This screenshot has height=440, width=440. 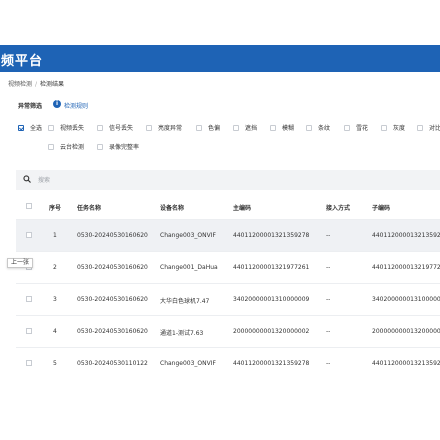 I want to click on breadcrumb-item-video-check: 视频检测, so click(x=20, y=84).